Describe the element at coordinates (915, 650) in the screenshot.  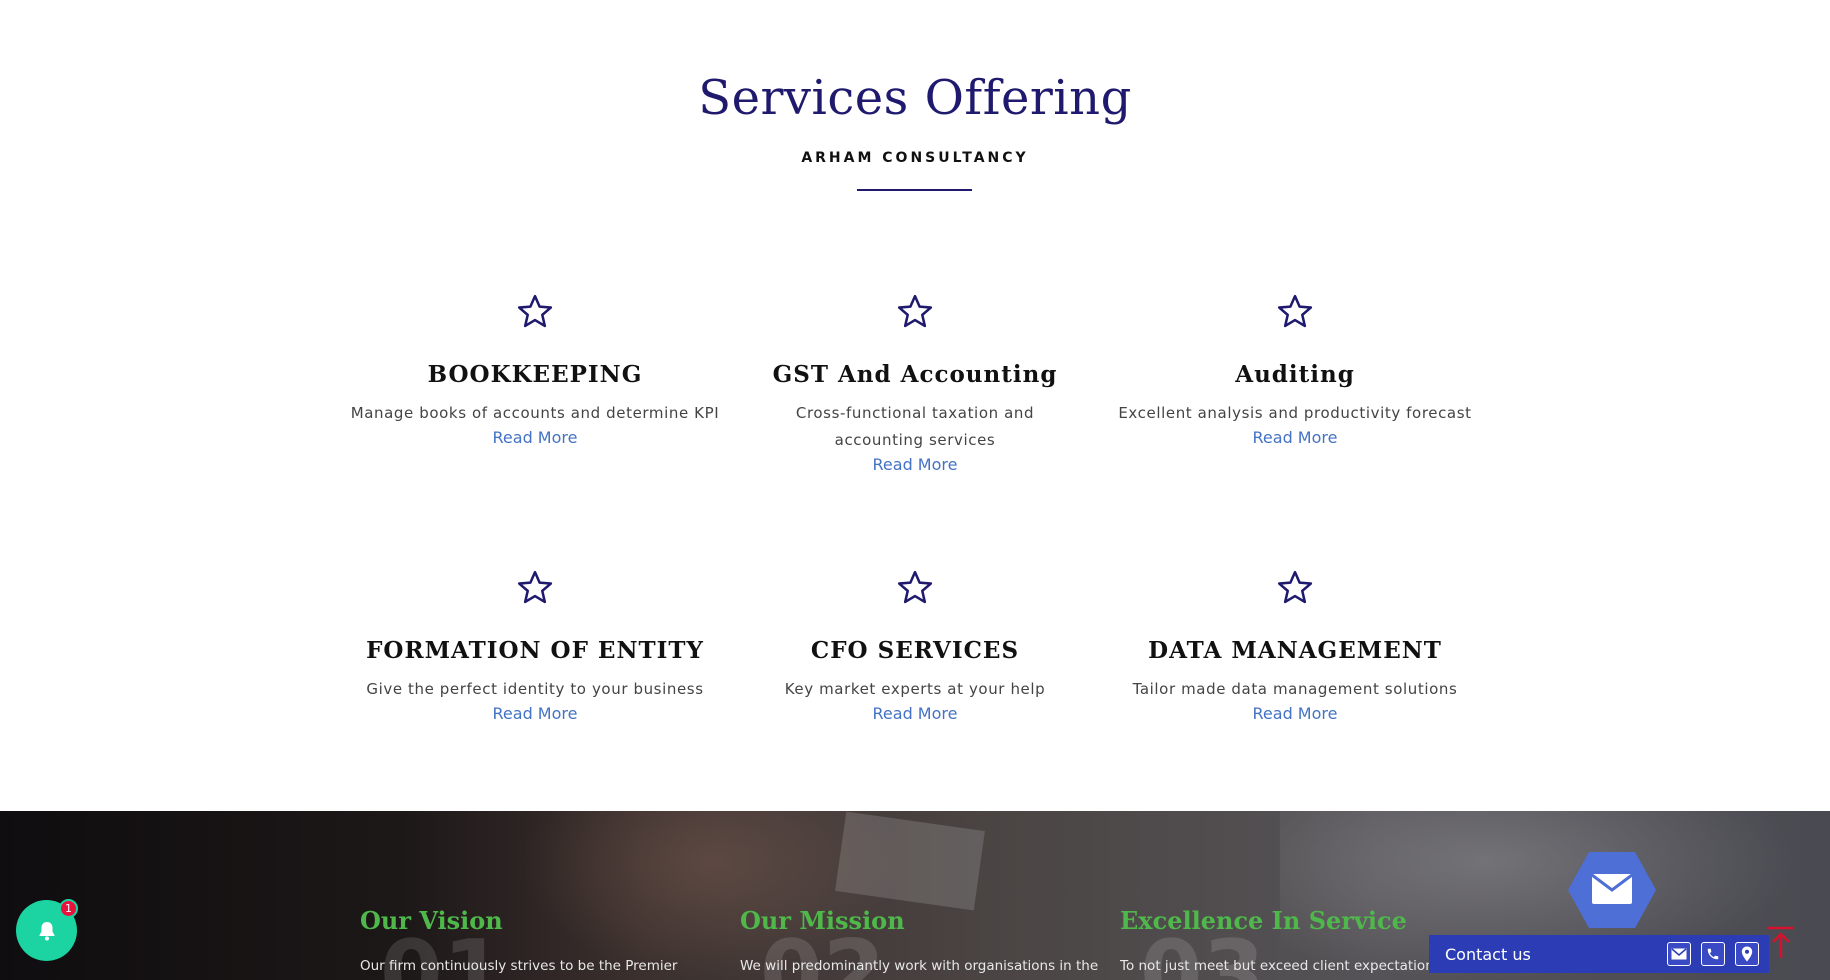
I see `service-title: CFO SERVICES` at that location.